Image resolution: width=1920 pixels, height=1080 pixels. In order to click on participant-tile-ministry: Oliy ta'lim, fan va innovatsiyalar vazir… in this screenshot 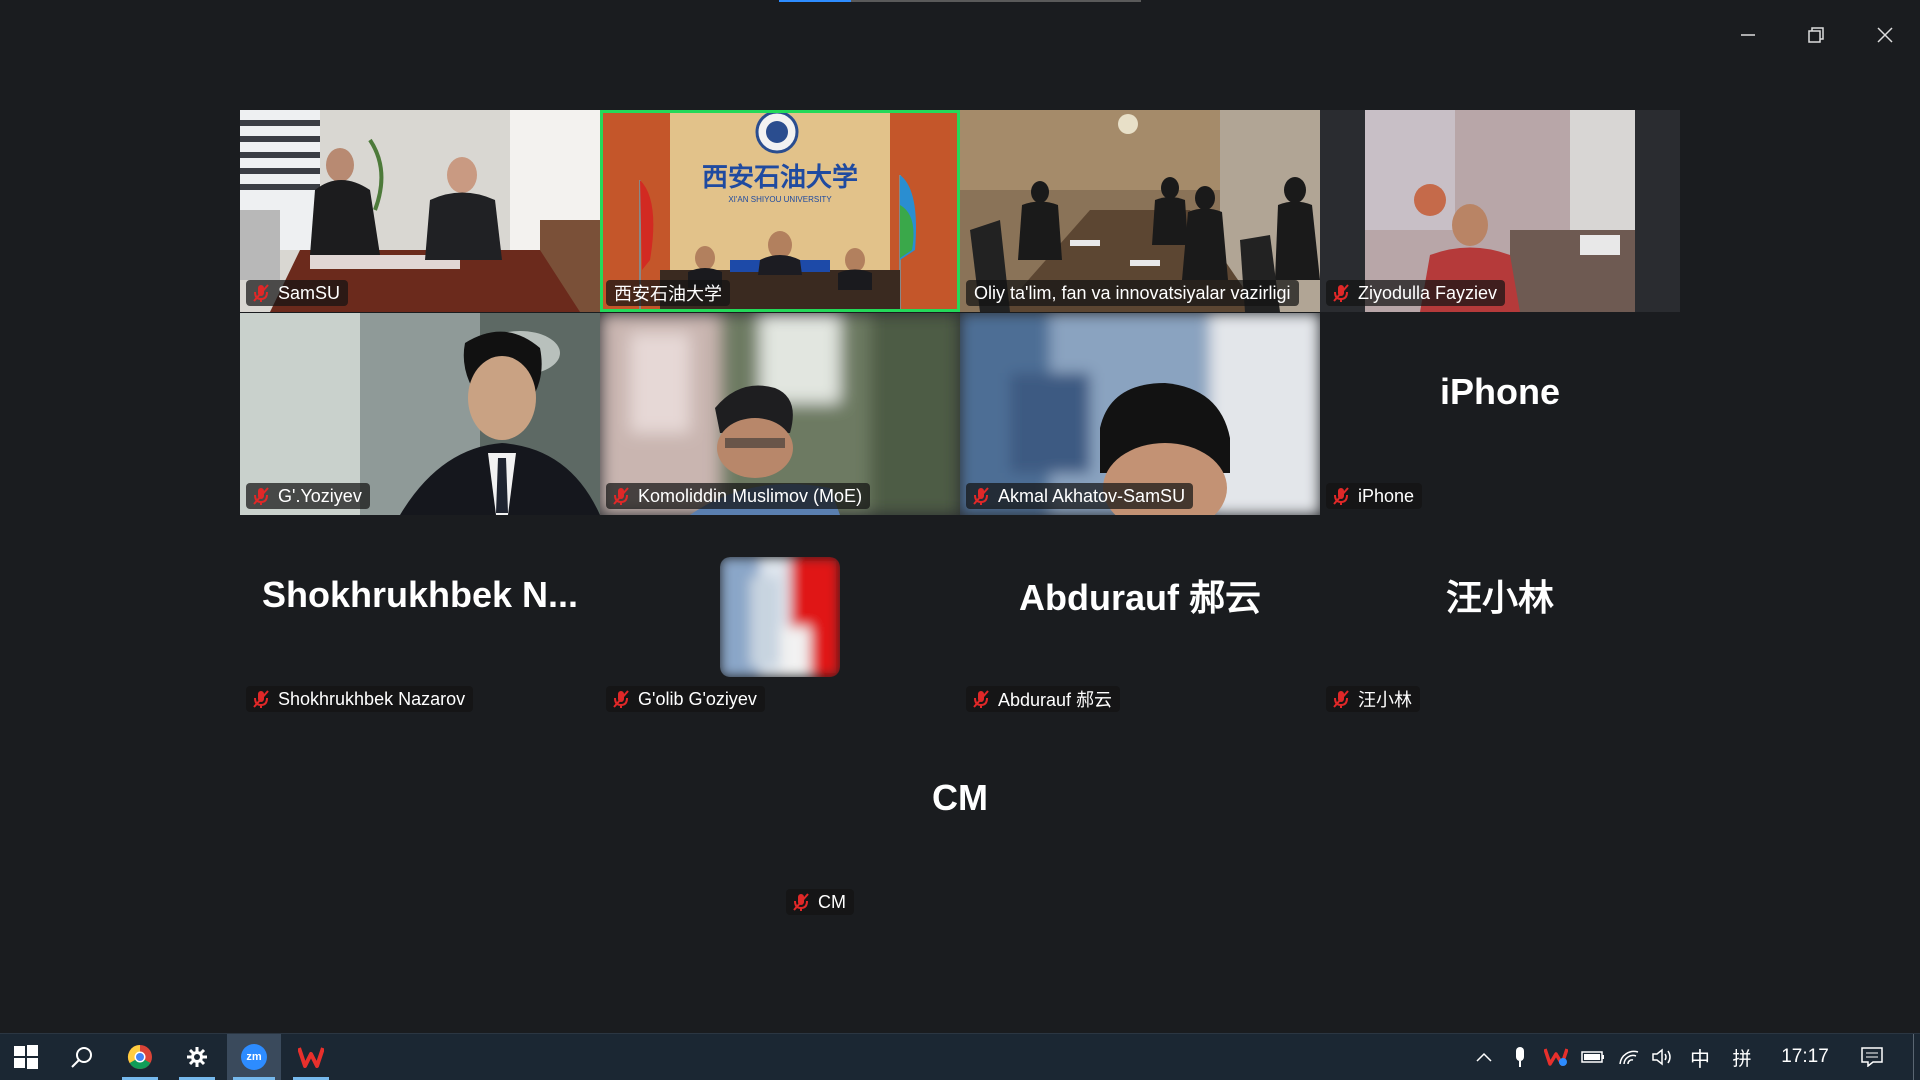, I will do `click(1140, 211)`.